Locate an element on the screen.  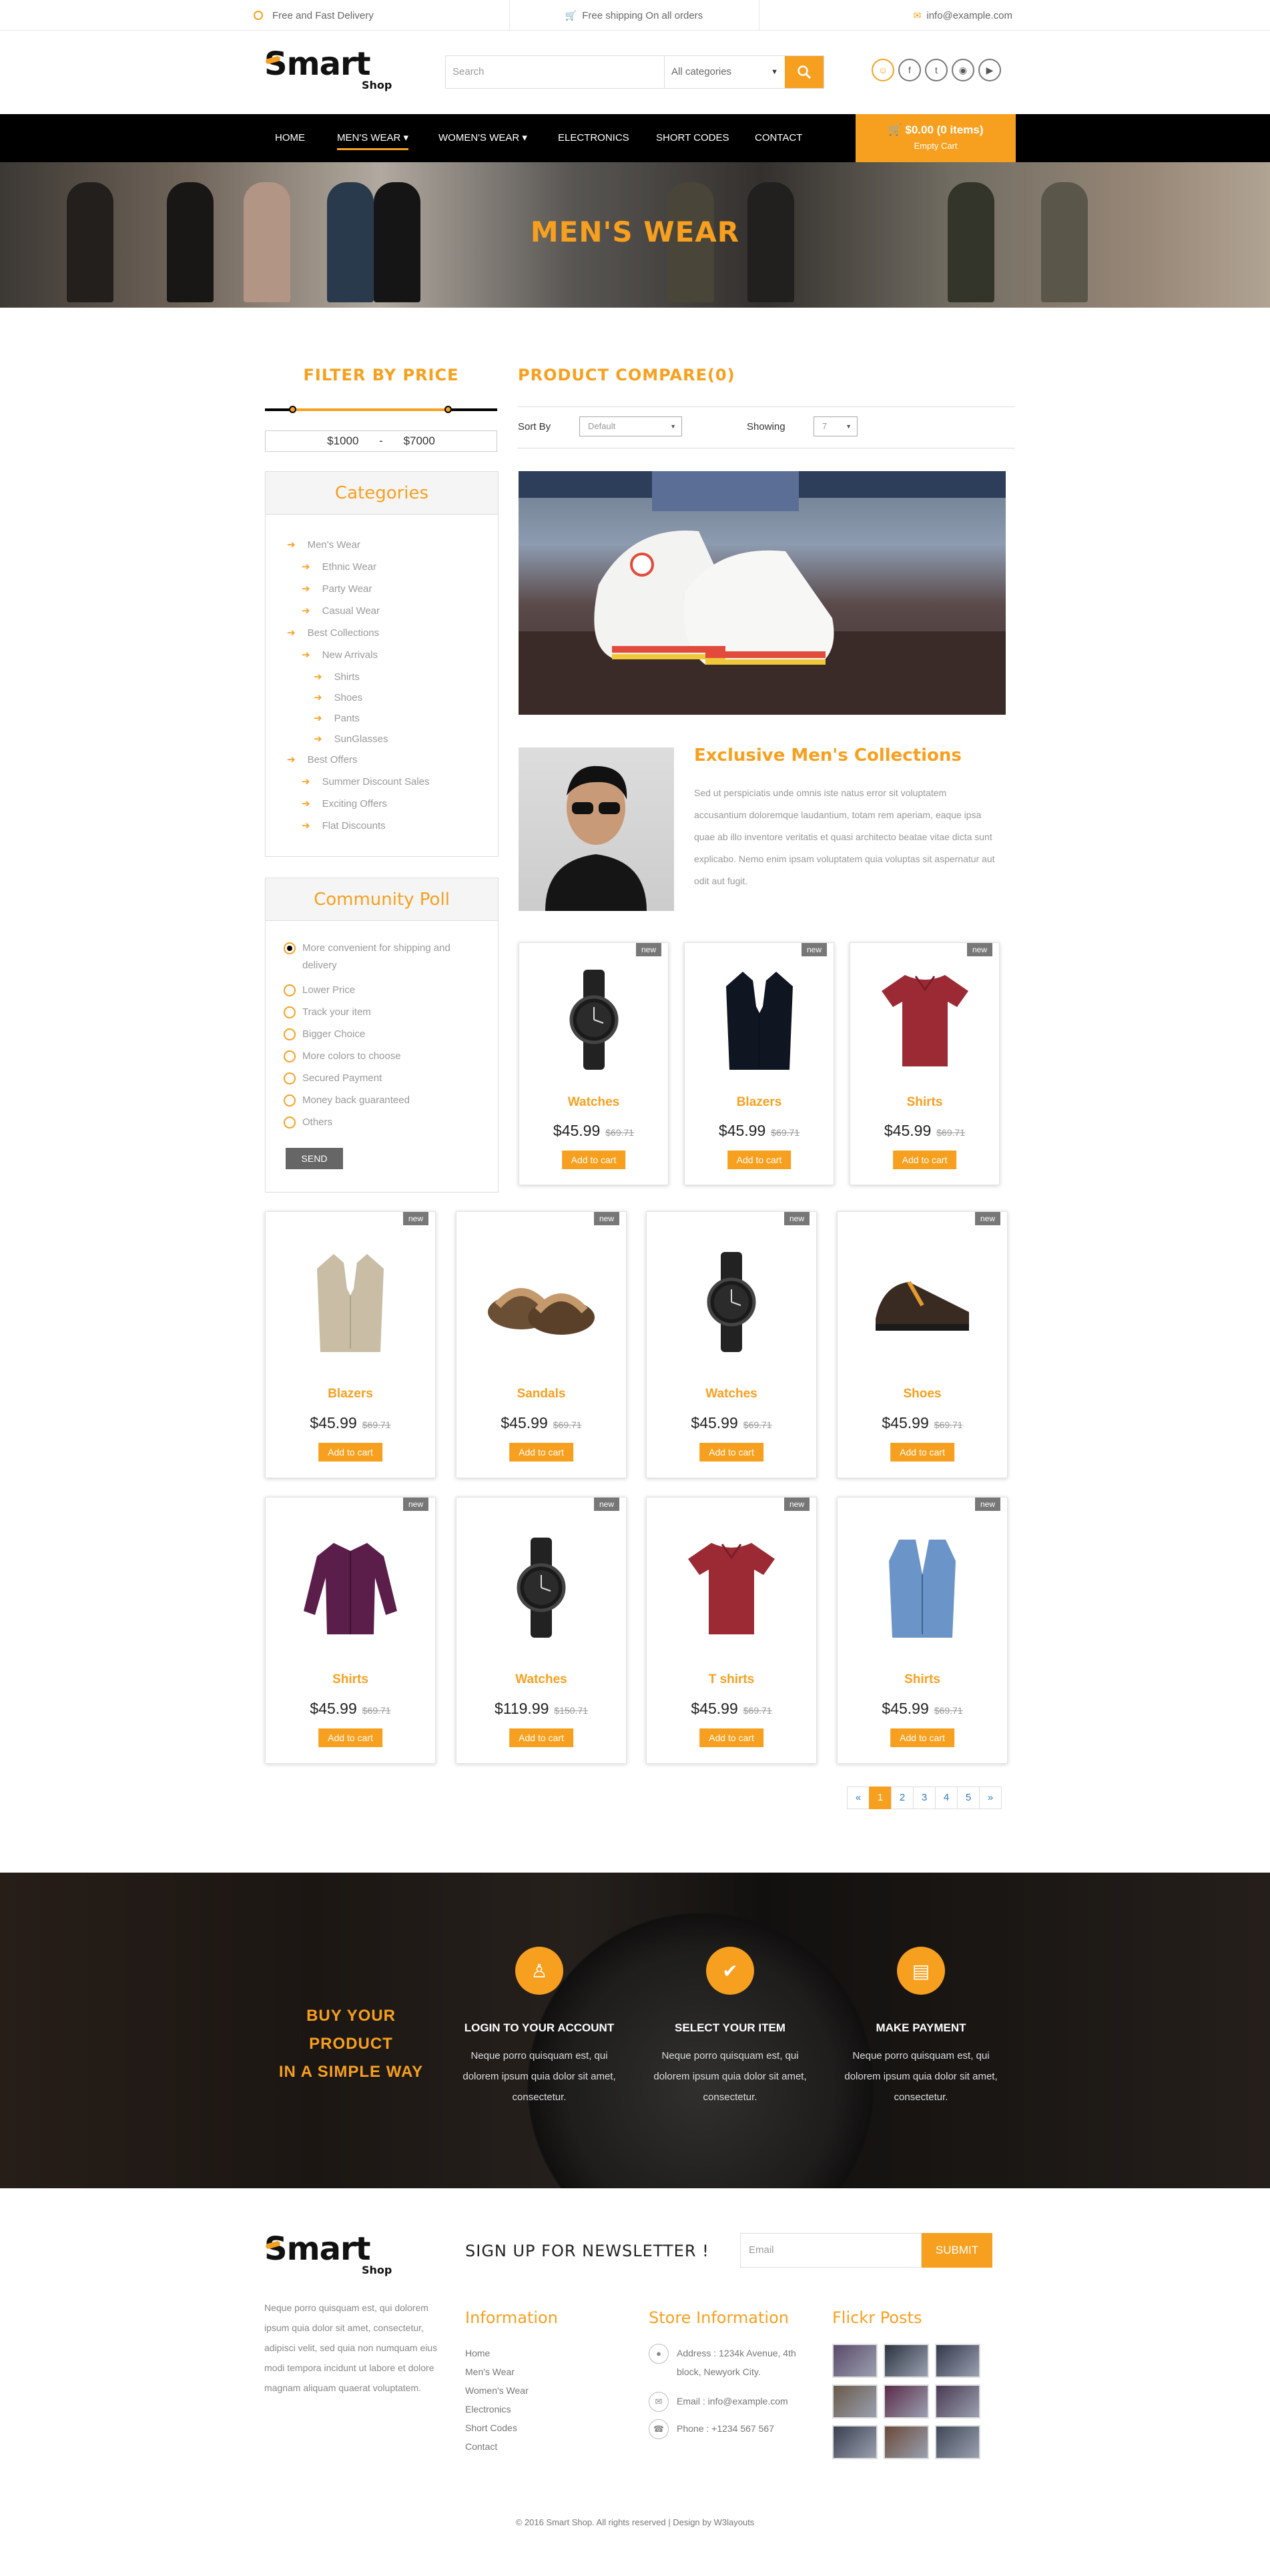
product-card: new Shirts $45.99 $69.71 Add to cart is located at coordinates (350, 1630).